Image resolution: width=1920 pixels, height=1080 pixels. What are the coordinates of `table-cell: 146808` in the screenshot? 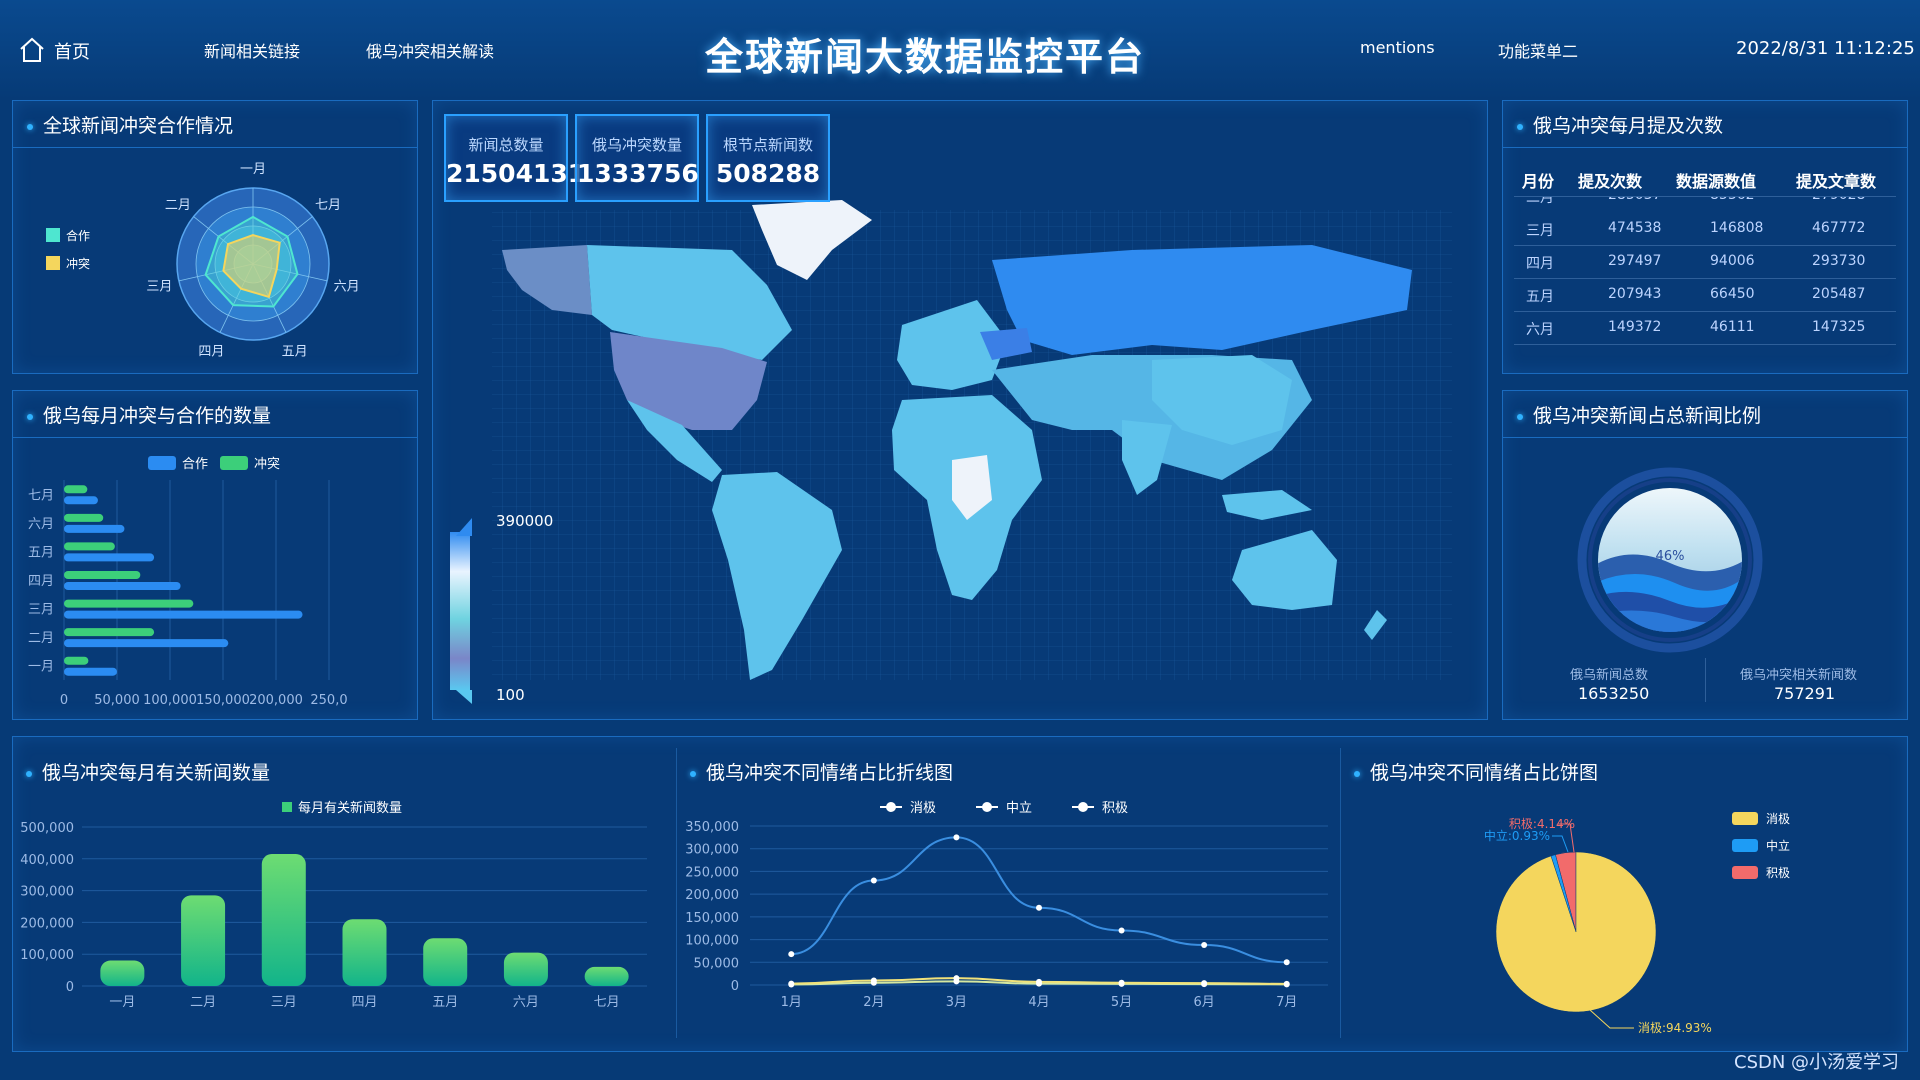 It's located at (1737, 228).